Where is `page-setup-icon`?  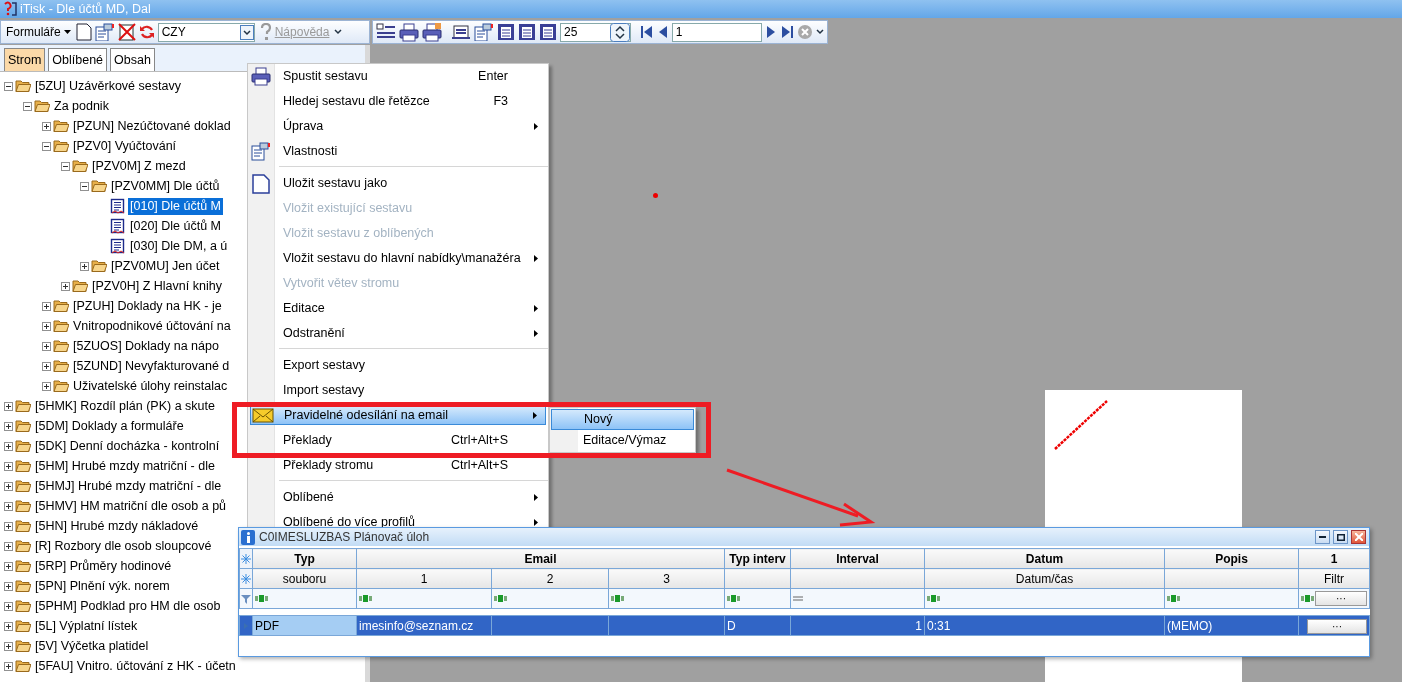
page-setup-icon is located at coordinates (461, 32).